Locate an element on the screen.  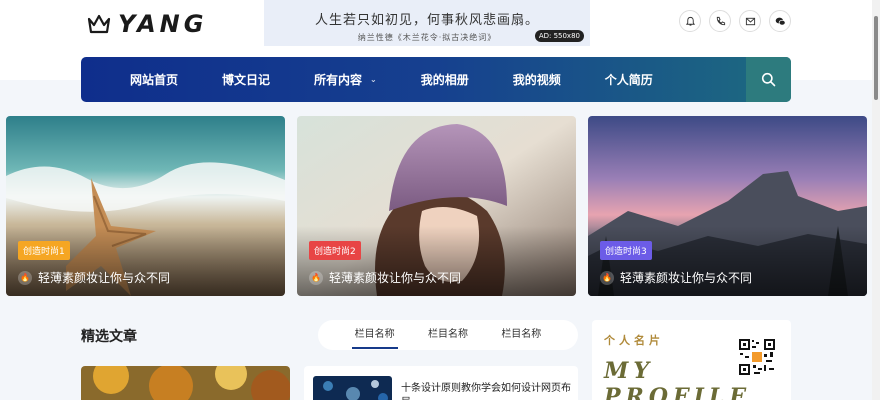
mail-button is located at coordinates (750, 21).